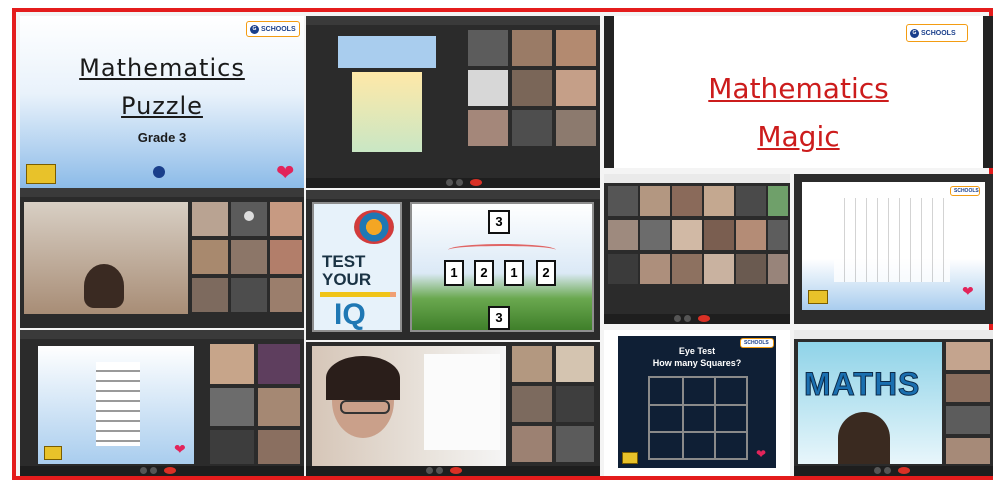  What do you see at coordinates (484, 273) in the screenshot?
I see `puzzle-cell-mid-left: 2` at bounding box center [484, 273].